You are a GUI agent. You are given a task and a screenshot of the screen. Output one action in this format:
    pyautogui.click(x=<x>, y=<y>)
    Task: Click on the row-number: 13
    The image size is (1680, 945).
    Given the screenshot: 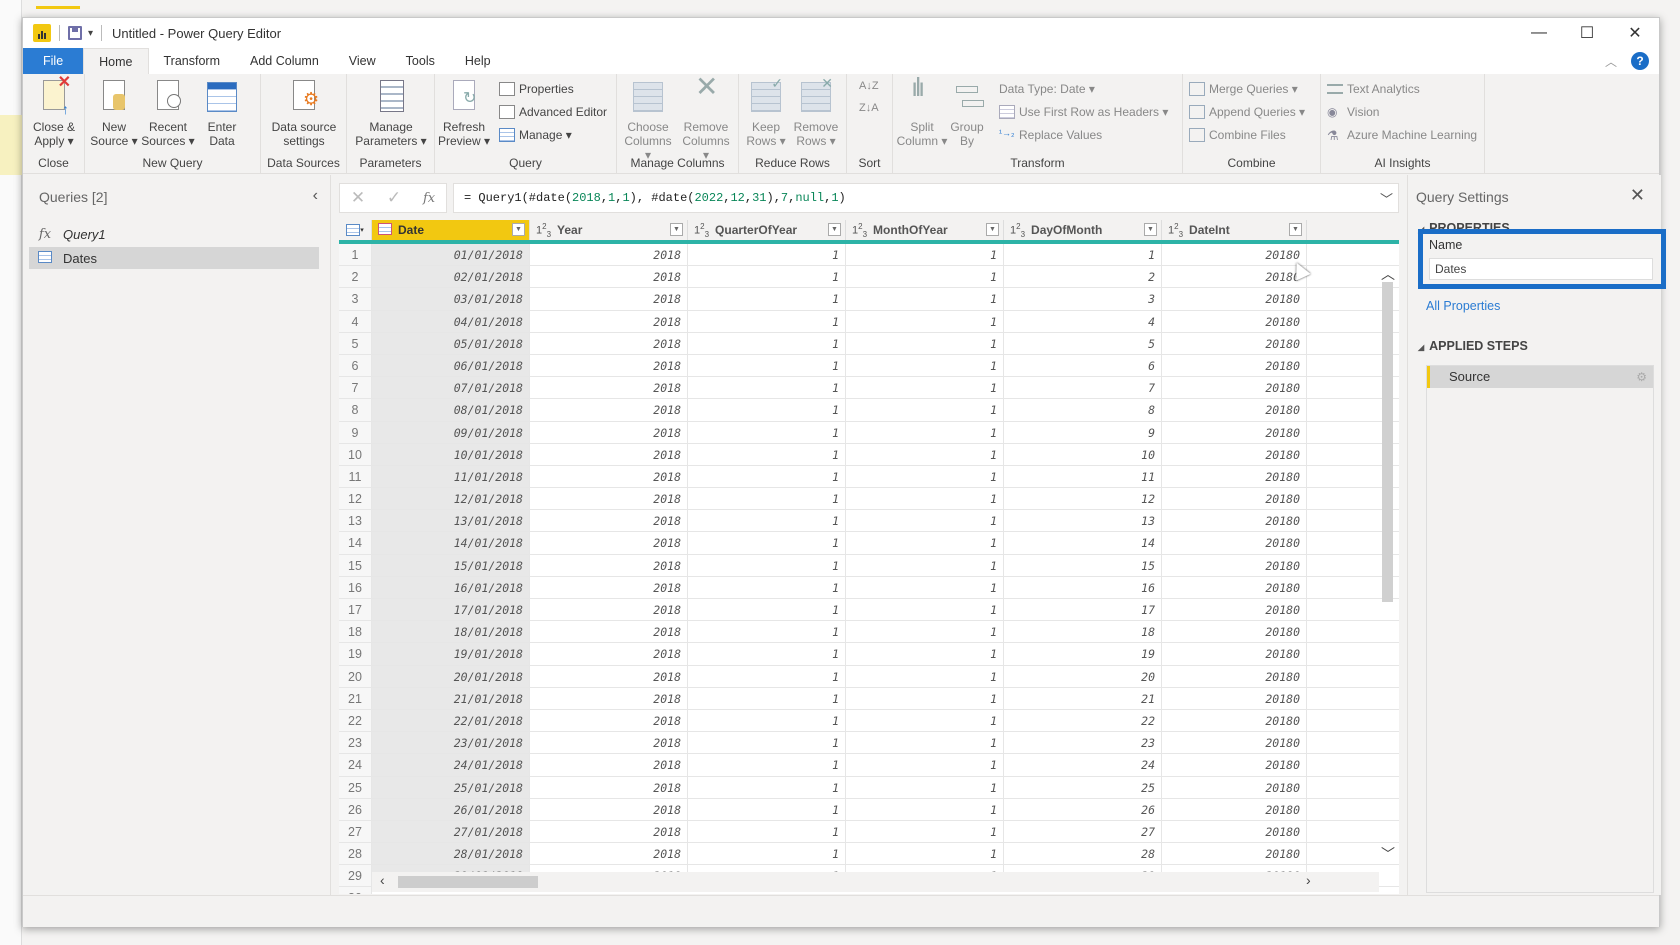 What is the action you would take?
    pyautogui.click(x=355, y=521)
    